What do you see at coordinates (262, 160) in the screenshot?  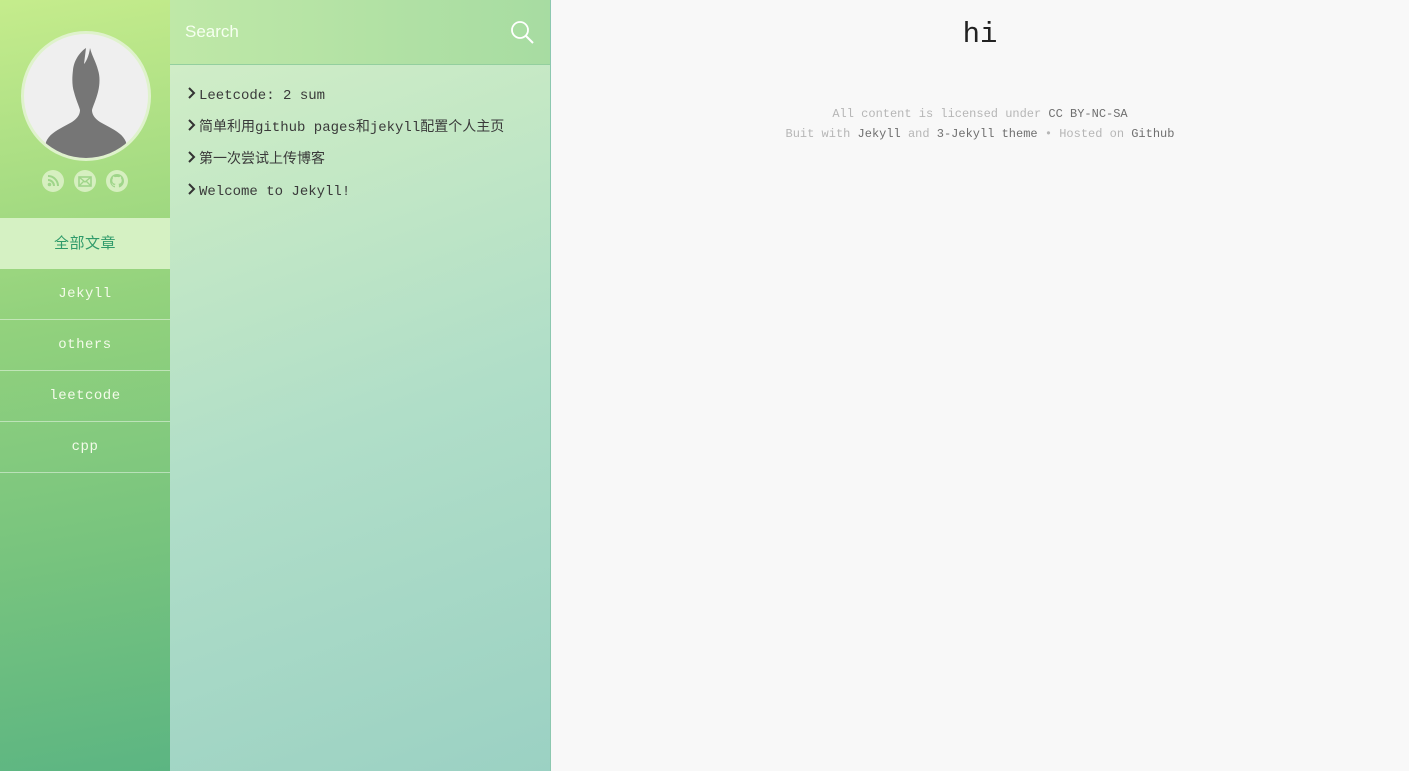 I see `post-title: 第一次尝试上传博客` at bounding box center [262, 160].